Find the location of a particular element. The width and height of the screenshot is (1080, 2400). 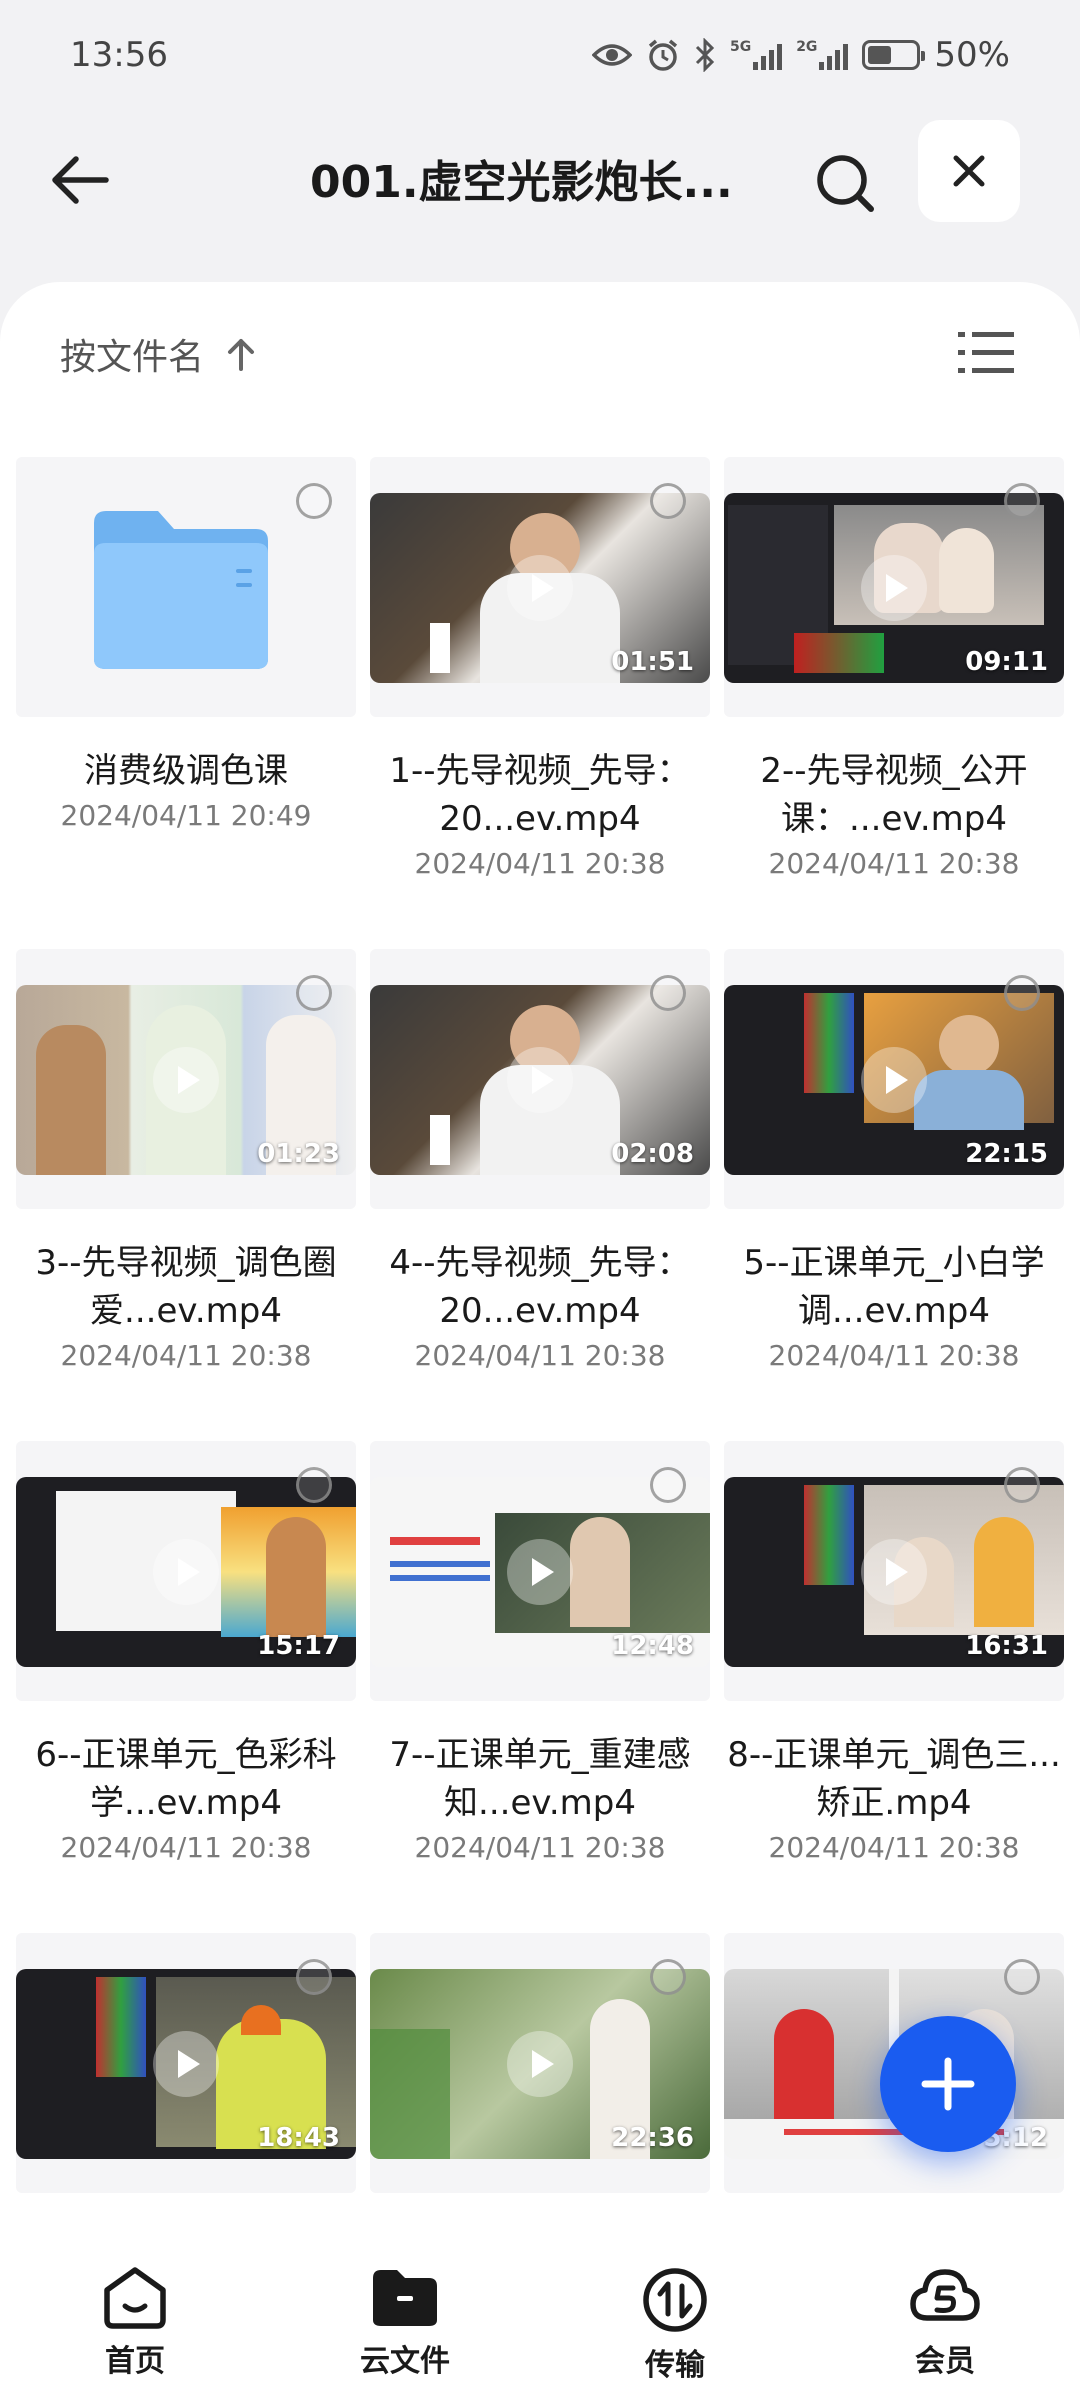

close-icon is located at coordinates (969, 171).